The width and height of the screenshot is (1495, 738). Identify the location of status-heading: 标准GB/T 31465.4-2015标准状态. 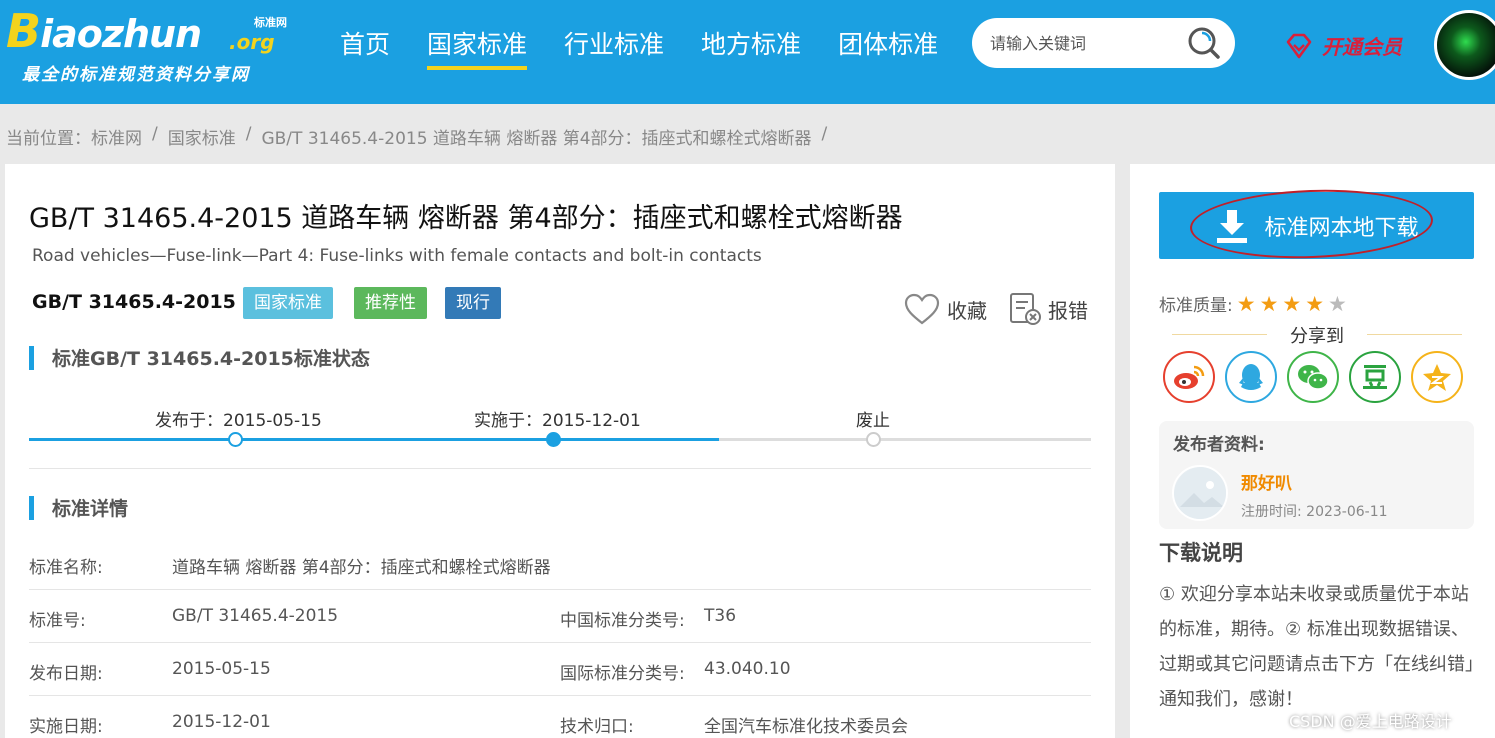
(199, 357).